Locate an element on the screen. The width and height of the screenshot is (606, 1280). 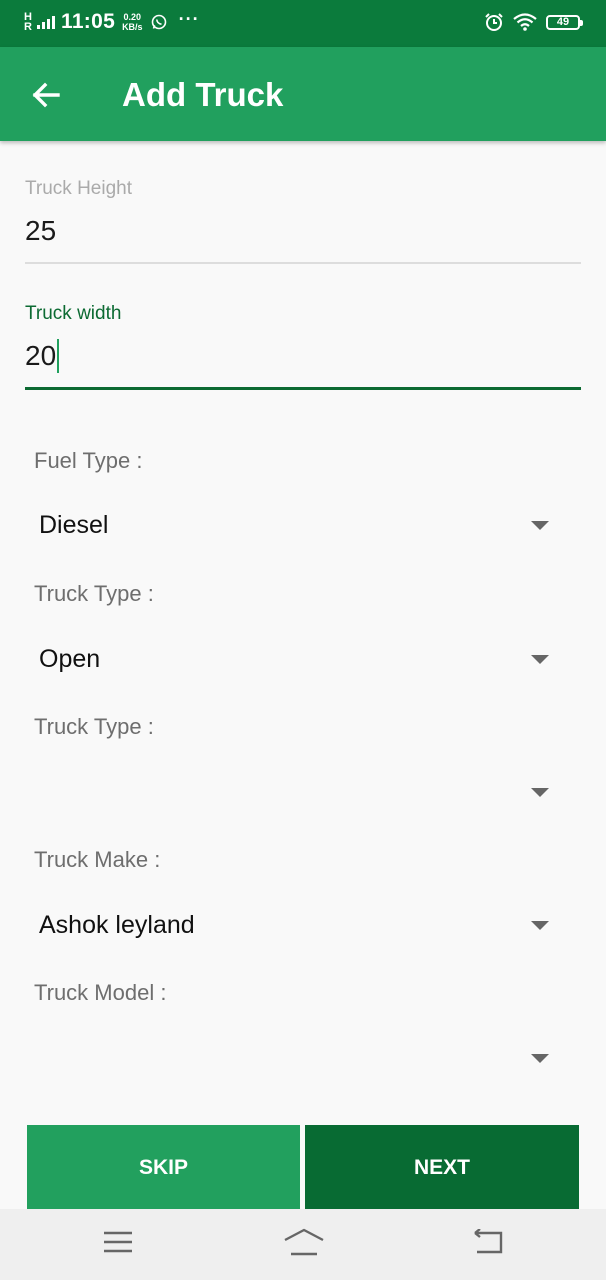
truck-height-underline is located at coordinates (303, 263).